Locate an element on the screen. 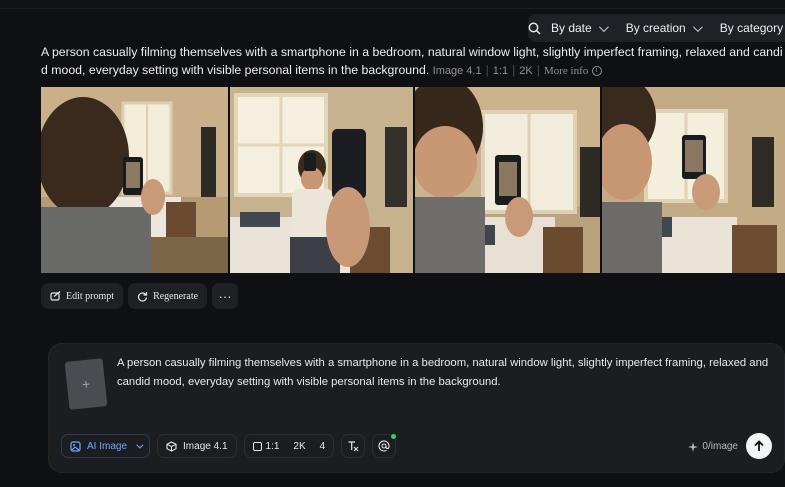 The height and width of the screenshot is (487, 785). at-sign-icon is located at coordinates (384, 446).